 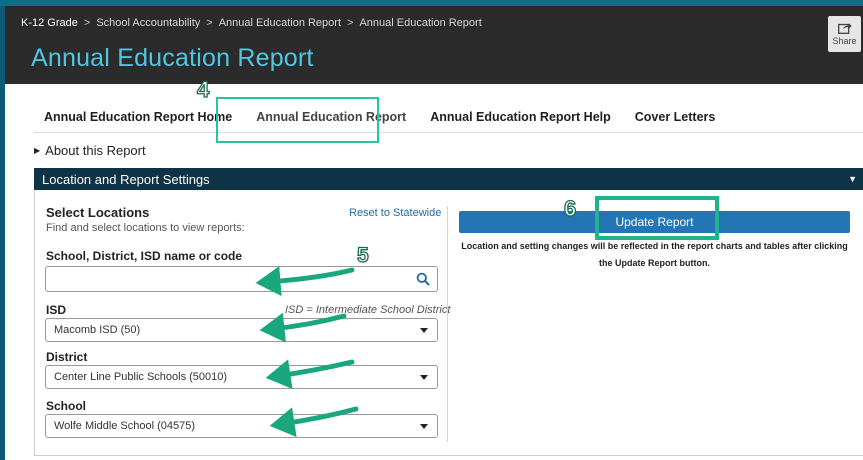 I want to click on tab-aer-help: Annual Education Report Help, so click(x=520, y=117).